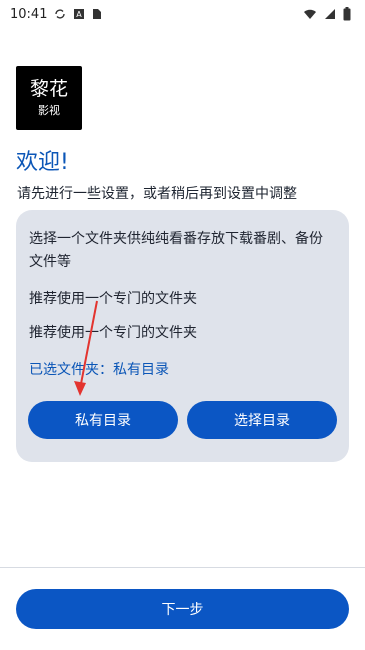  What do you see at coordinates (113, 333) in the screenshot?
I see `recommend-text-2: 推荐使用一个专门的文件夹` at bounding box center [113, 333].